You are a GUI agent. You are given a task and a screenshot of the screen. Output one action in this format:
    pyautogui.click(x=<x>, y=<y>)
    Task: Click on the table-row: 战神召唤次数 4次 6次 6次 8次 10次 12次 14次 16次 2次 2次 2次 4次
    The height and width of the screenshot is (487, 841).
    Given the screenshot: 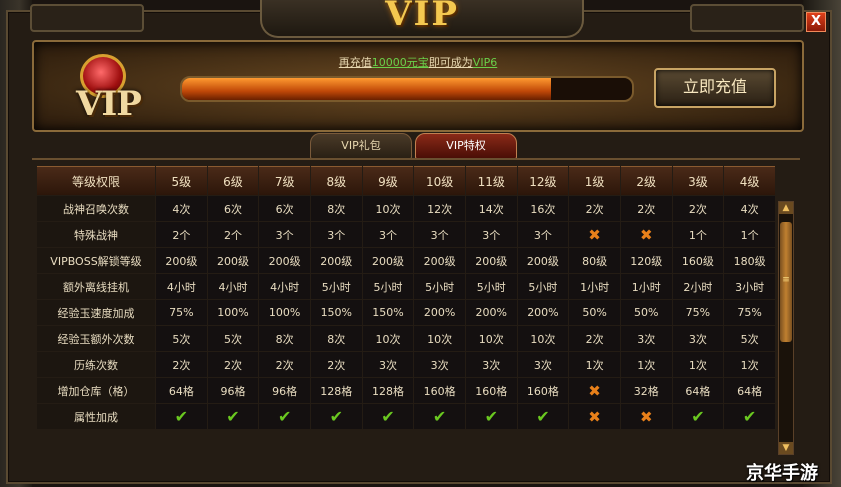 What is the action you would take?
    pyautogui.click(x=406, y=208)
    